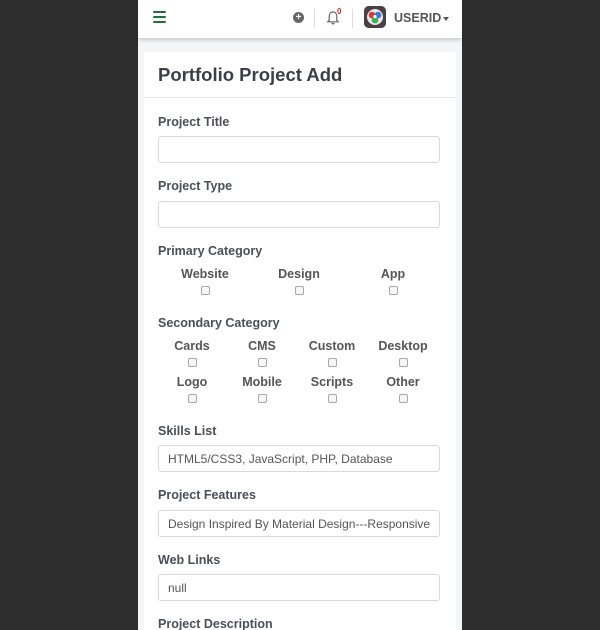 The image size is (600, 630). I want to click on user-menu: USERID, so click(422, 18).